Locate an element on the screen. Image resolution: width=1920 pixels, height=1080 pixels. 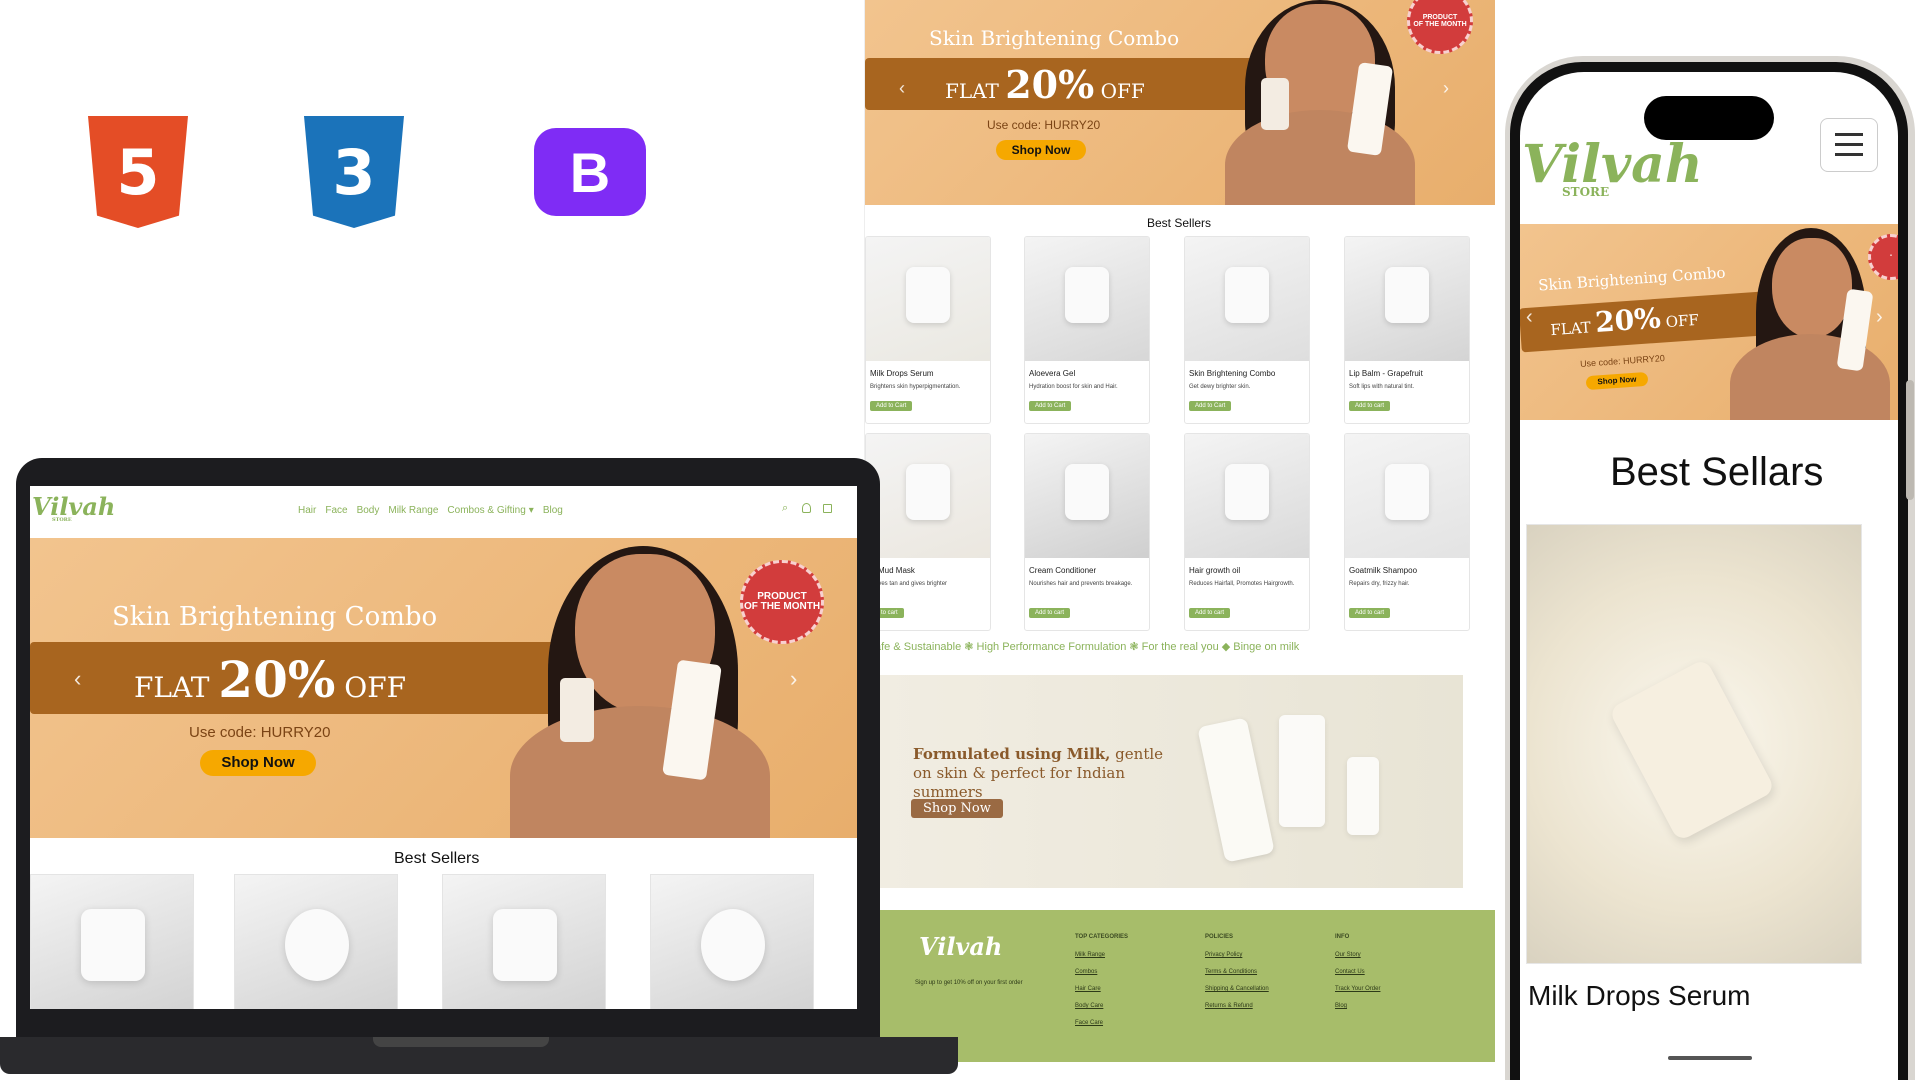
badge-line1: PRODUCT is located at coordinates (1440, 17).